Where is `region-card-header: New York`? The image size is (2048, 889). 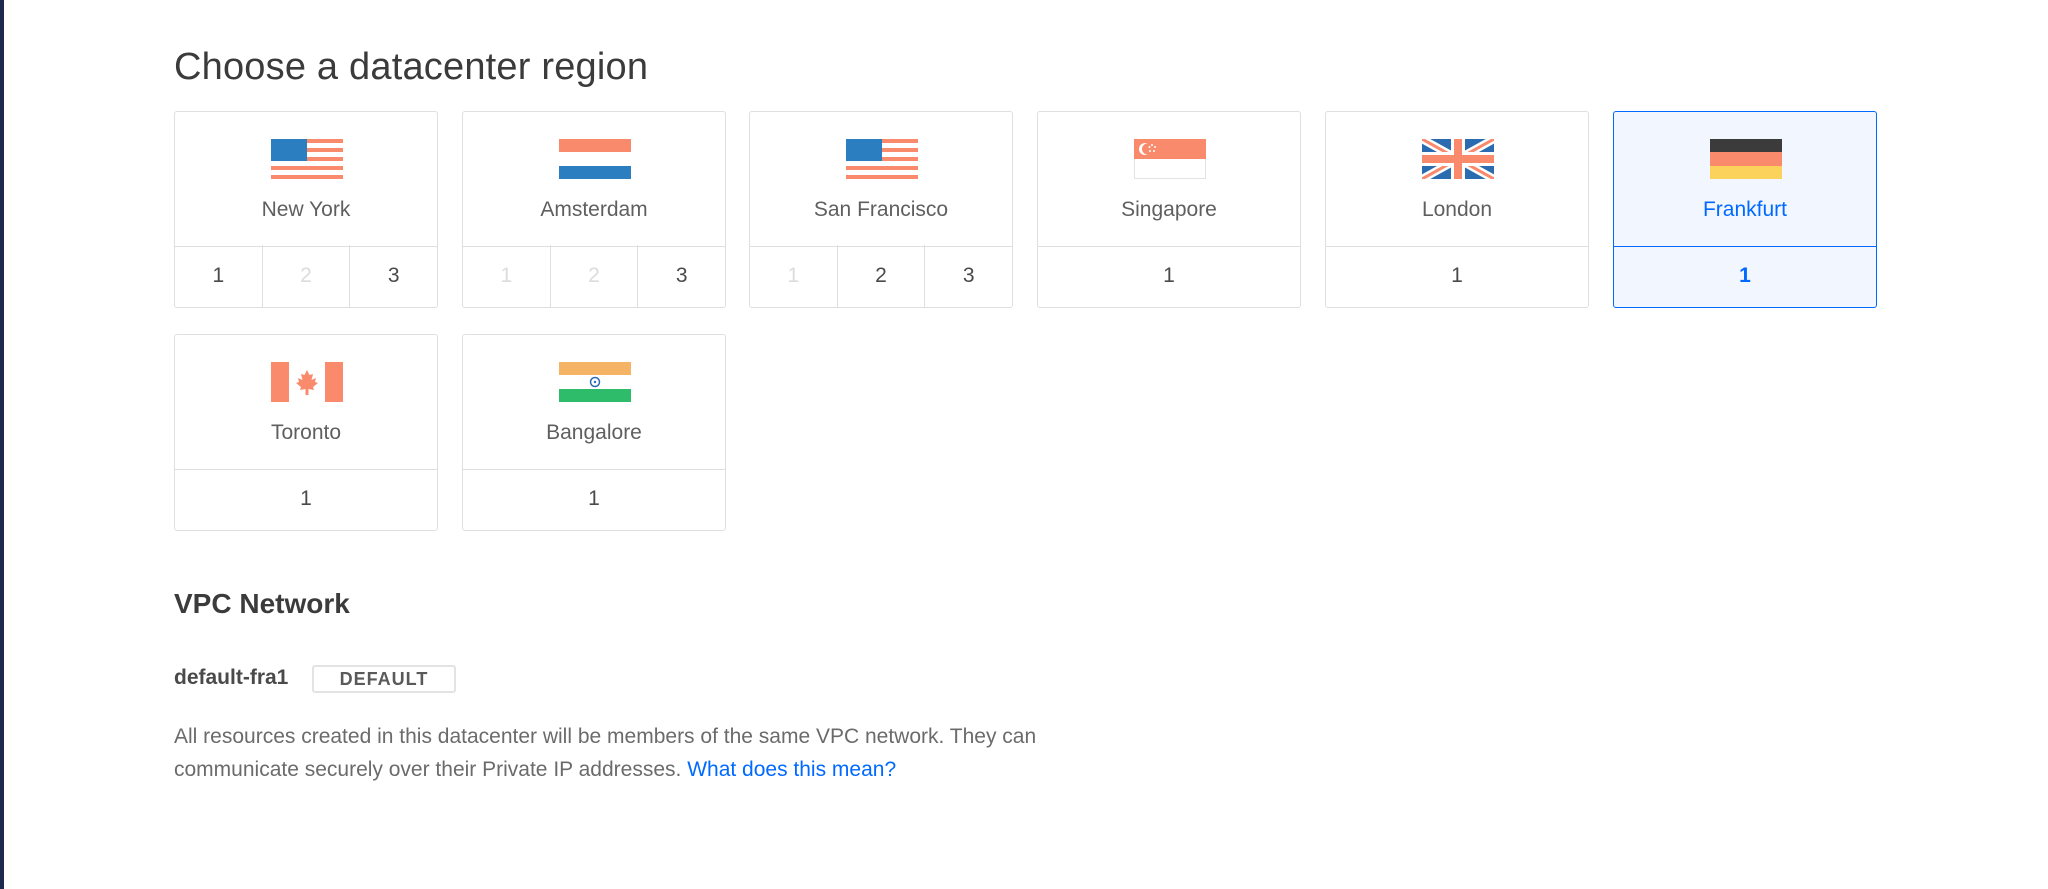
region-card-header: New York is located at coordinates (306, 179).